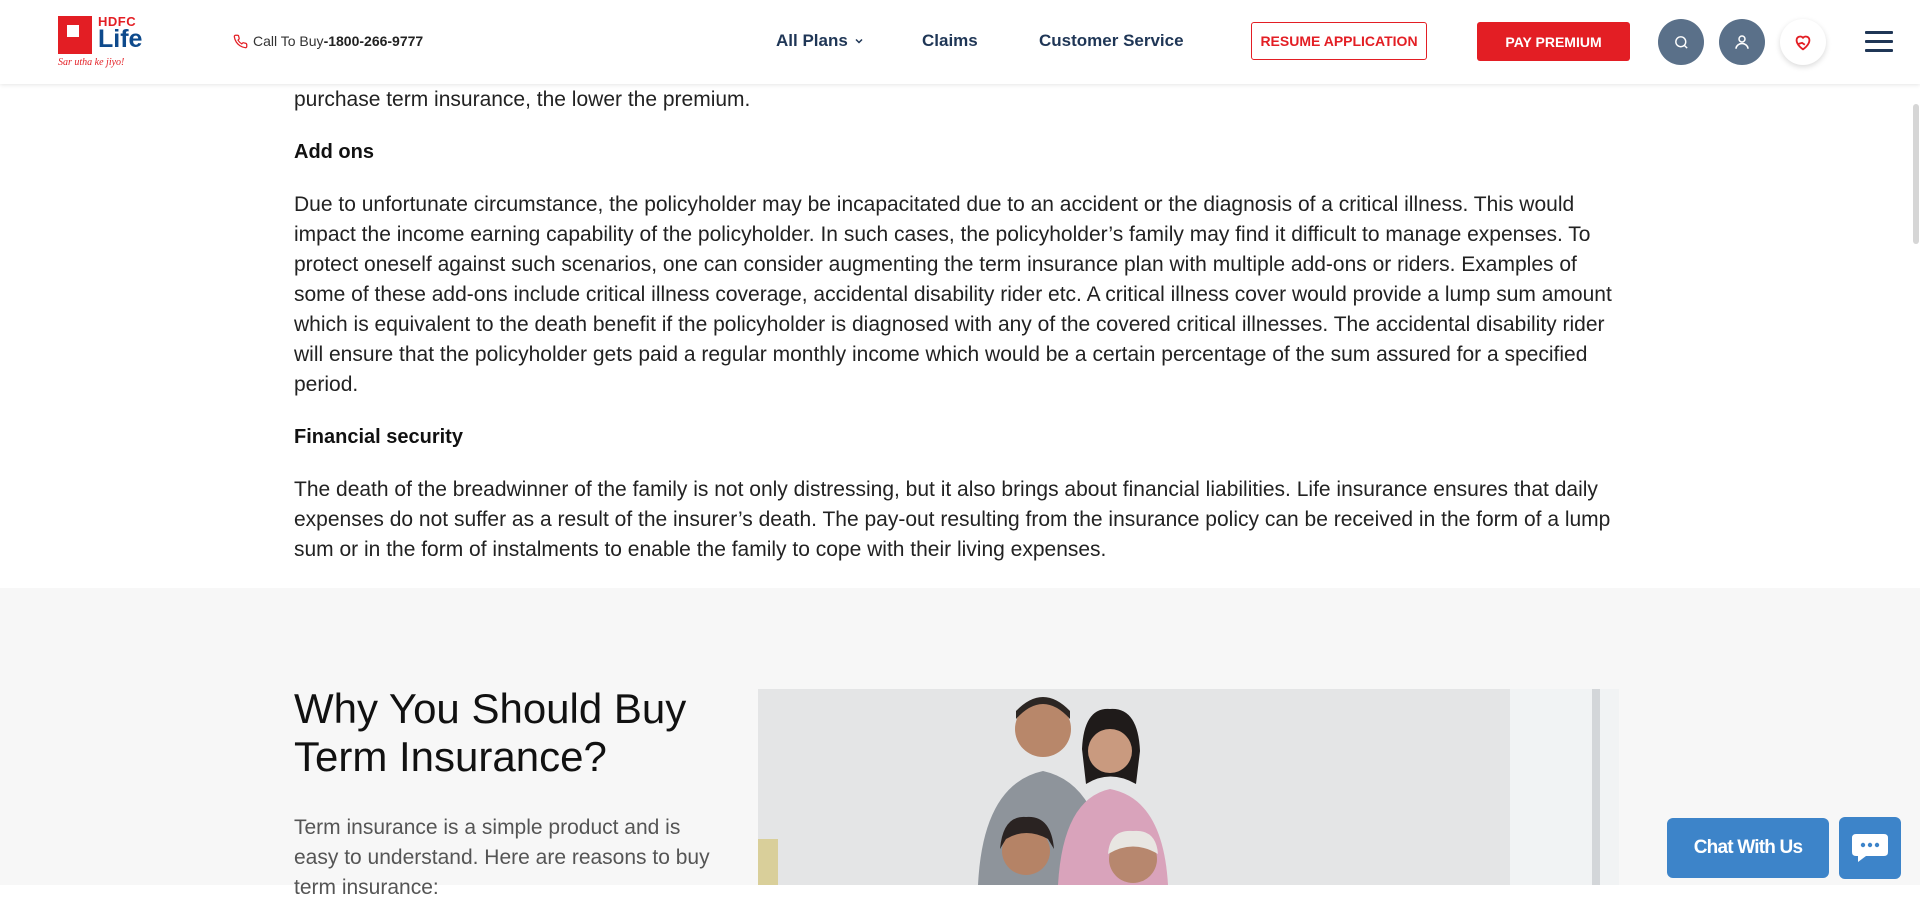 Image resolution: width=1920 pixels, height=903 pixels. I want to click on hdfc-life-logo: HDFC Life Sar utha ke jiyo!, so click(104, 43).